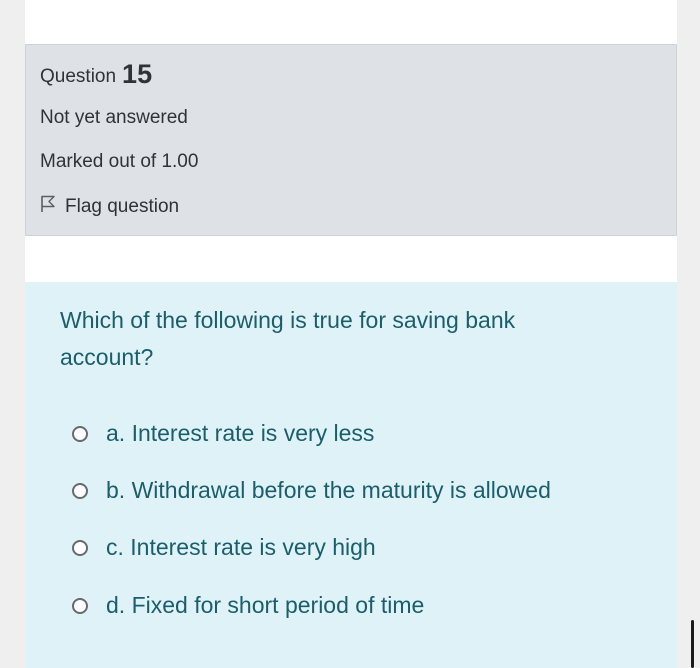 The image size is (700, 668). I want to click on answer-label: d. Fixed for short period of time, so click(265, 605).